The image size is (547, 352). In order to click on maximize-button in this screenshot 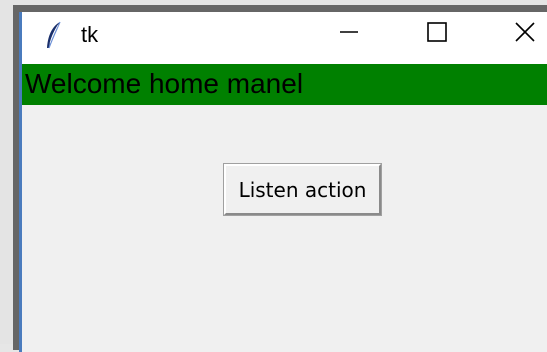, I will do `click(437, 34)`.